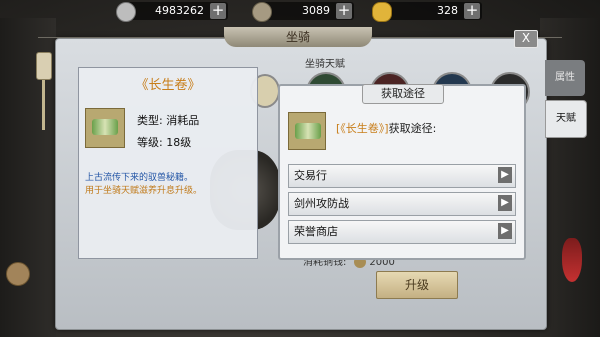  What do you see at coordinates (310, 175) in the screenshot?
I see `source-label: 交易行` at bounding box center [310, 175].